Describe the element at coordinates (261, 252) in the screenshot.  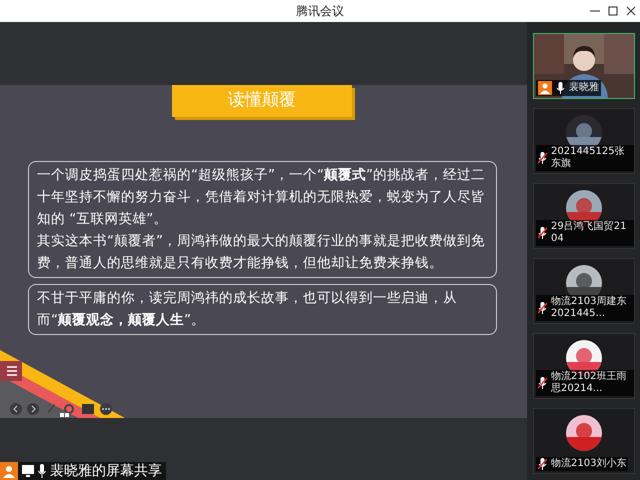
I see `paragraph: 其实这本书“颠覆者”，周鸿祎做的最大的颠覆行业的事就是把收费做到免费，普通人的思维就是只有收费才能挣钱，但他却让免费来挣钱。` at that location.